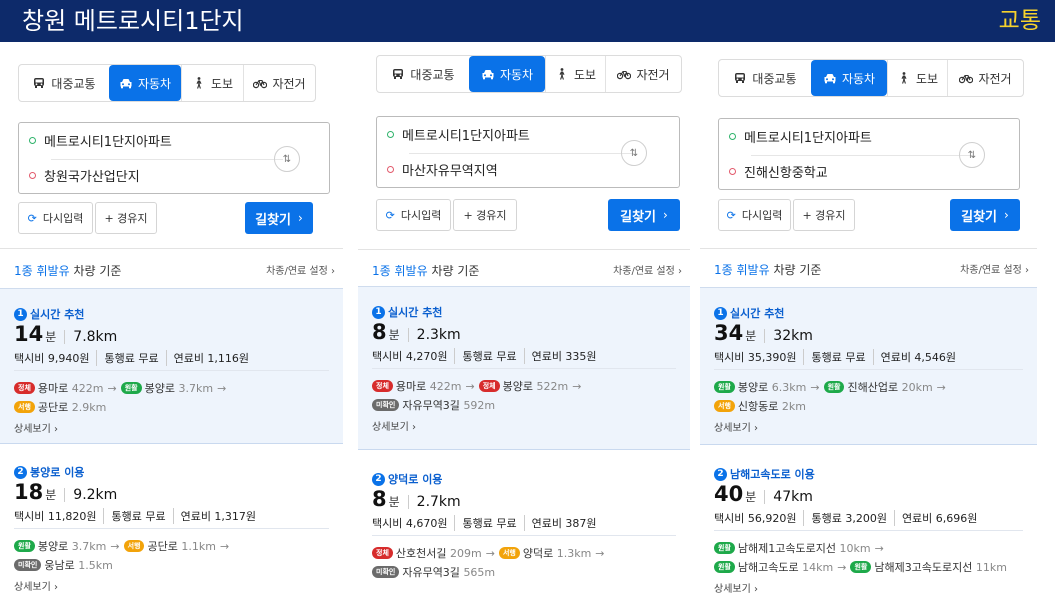  What do you see at coordinates (87, 388) in the screenshot?
I see `road-length: 422m` at bounding box center [87, 388].